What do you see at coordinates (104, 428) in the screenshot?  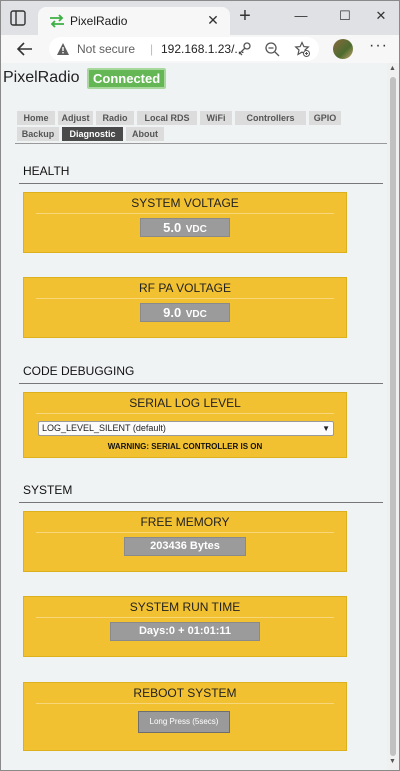 I see `log-level-selected: LOG_LEVEL_SILENT (default)` at bounding box center [104, 428].